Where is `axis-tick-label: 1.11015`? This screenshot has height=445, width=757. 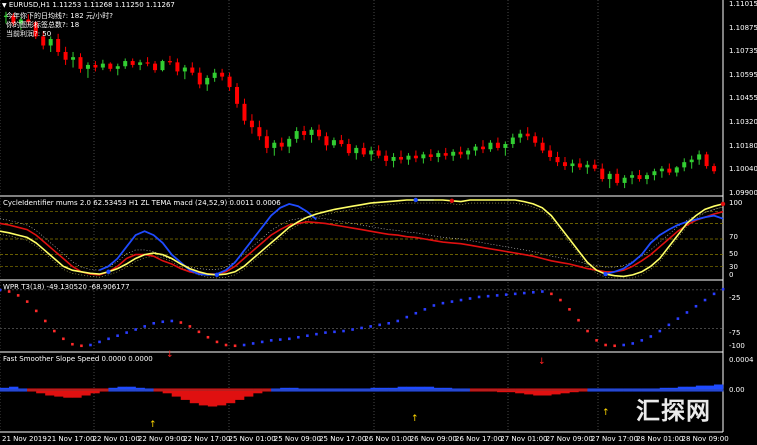
axis-tick-label: 1.11015 is located at coordinates (743, 4).